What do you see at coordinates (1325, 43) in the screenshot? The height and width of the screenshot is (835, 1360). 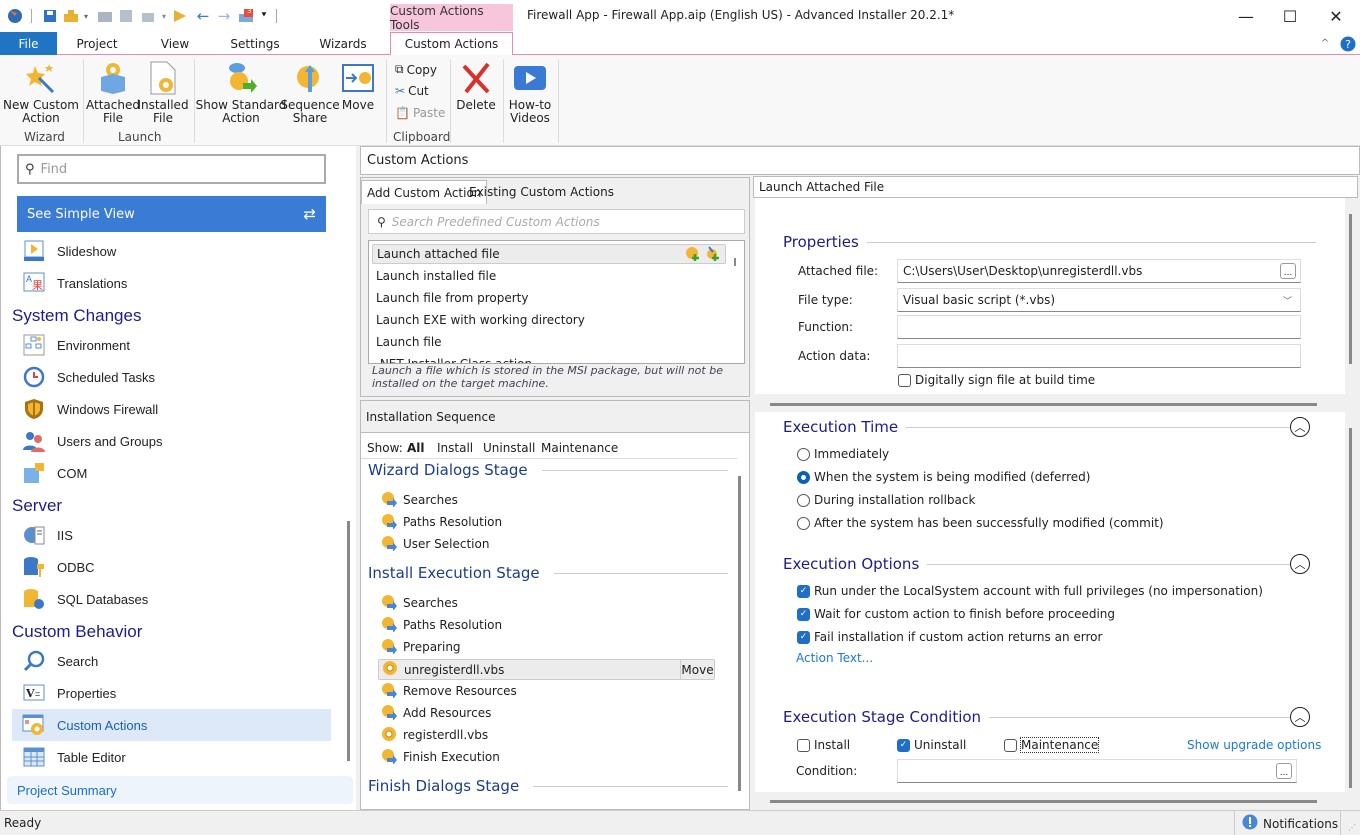 I see `collapse-ribbon-icon: ^` at bounding box center [1325, 43].